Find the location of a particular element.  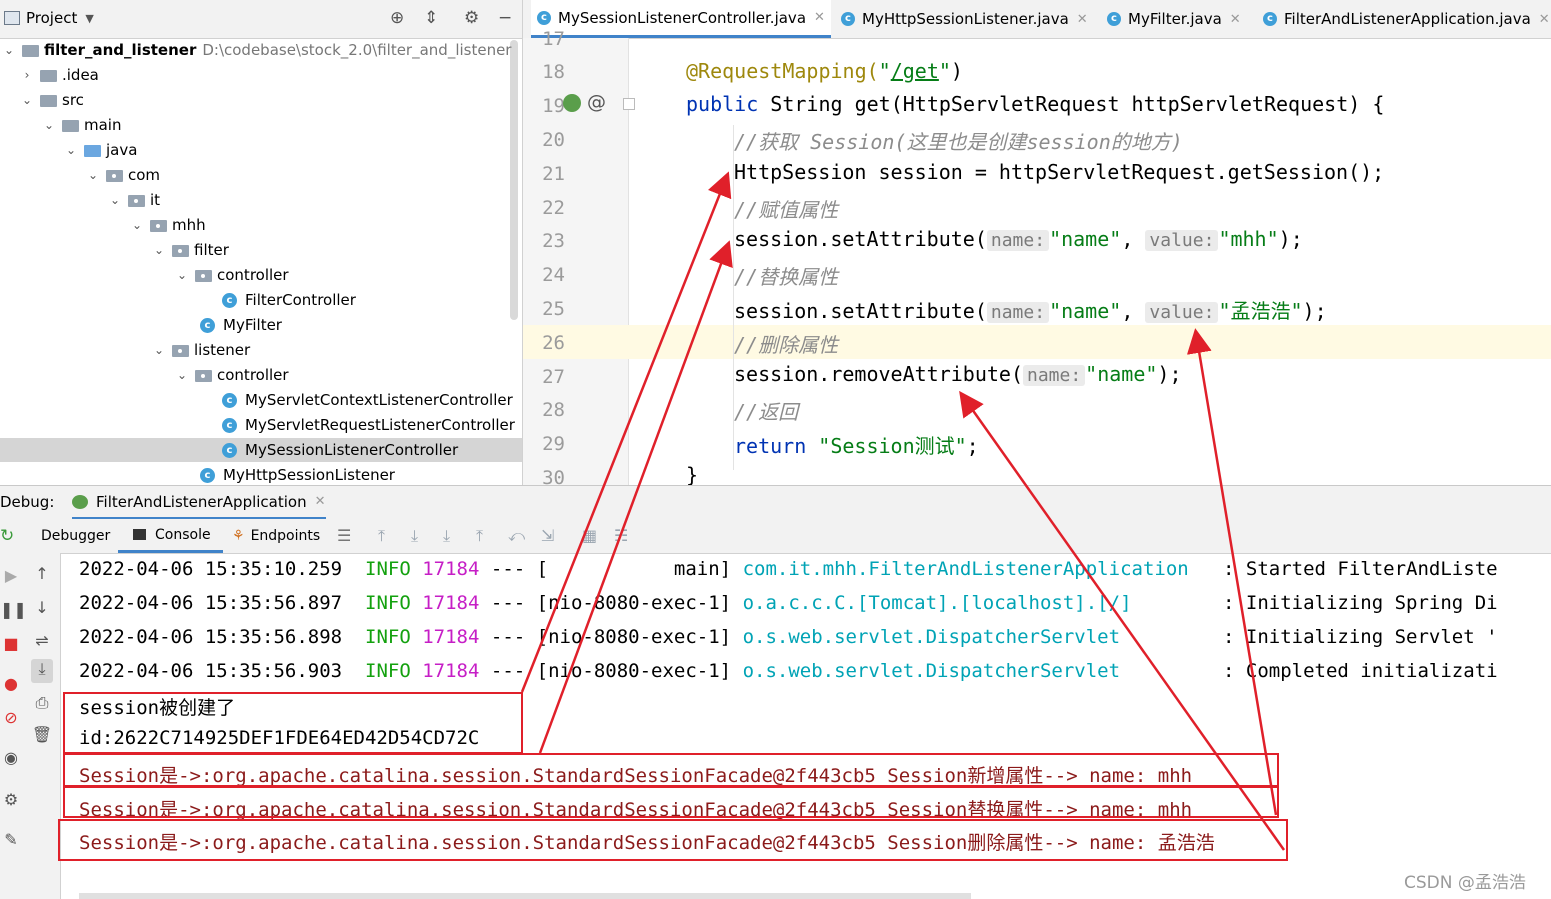

scroll-to-end-icon: ⤓ is located at coordinates (42, 671).